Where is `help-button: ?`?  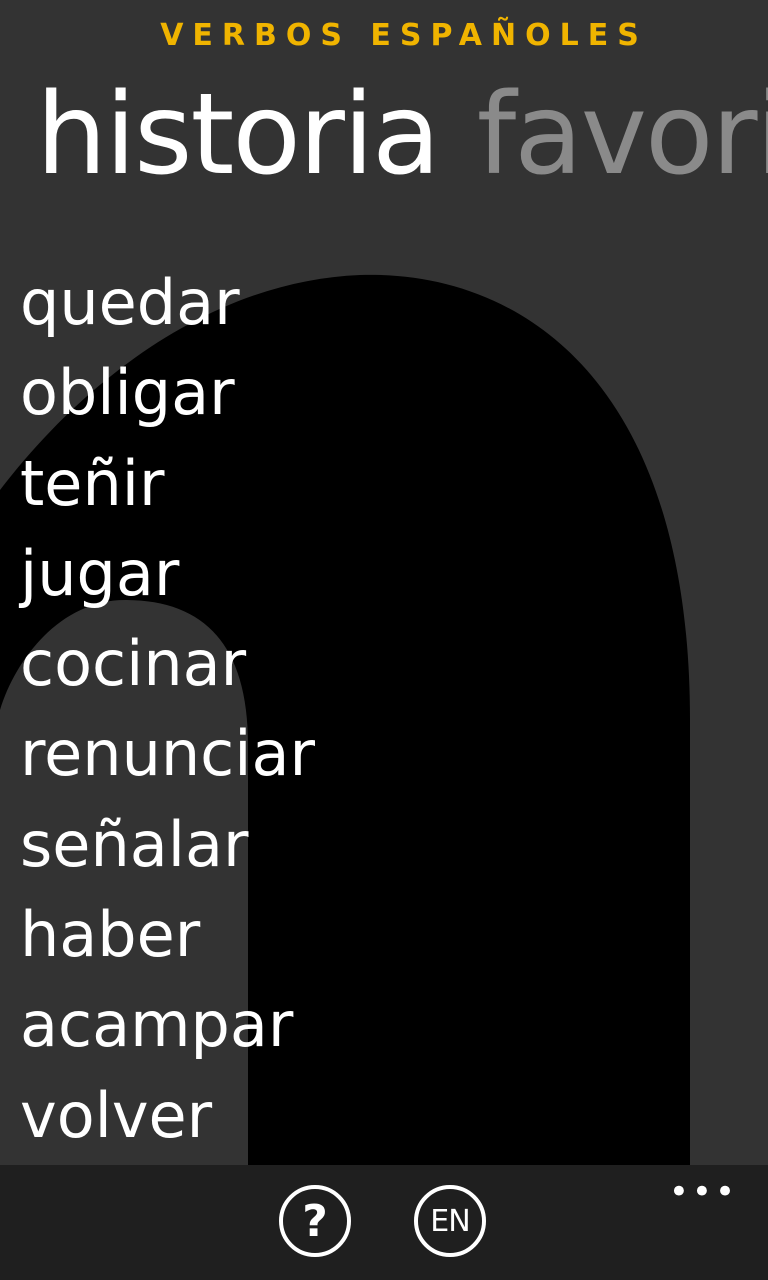
help-button: ? is located at coordinates (315, 1221).